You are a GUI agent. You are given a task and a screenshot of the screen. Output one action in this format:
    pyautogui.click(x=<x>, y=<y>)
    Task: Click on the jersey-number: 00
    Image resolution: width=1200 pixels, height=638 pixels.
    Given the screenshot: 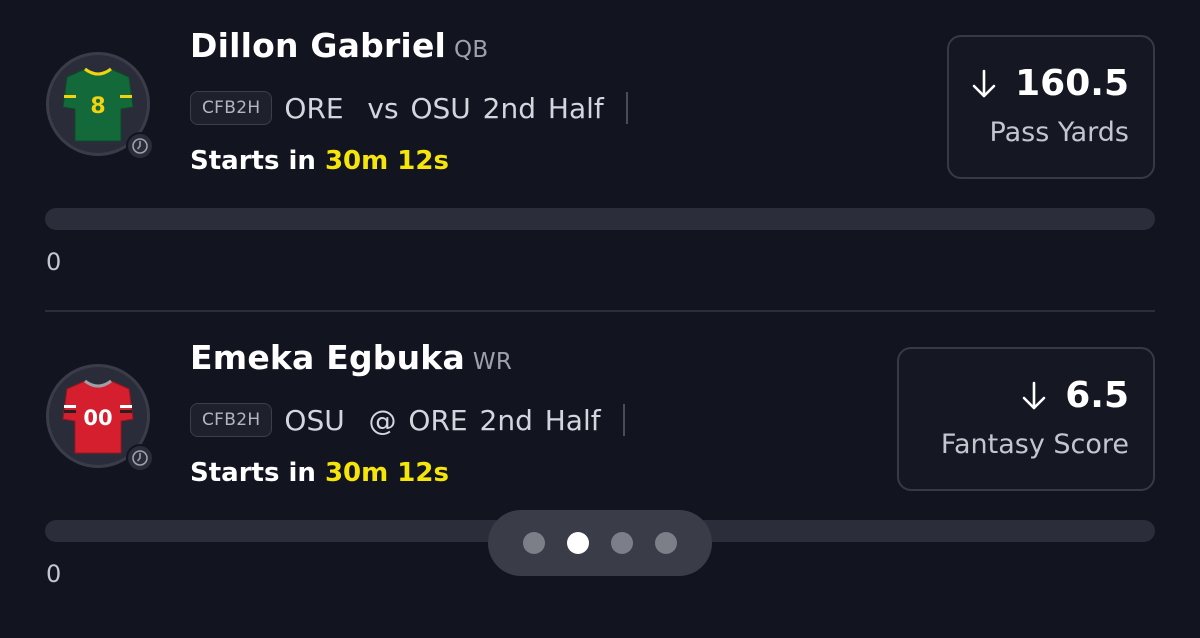 What is the action you would take?
    pyautogui.click(x=97, y=418)
    